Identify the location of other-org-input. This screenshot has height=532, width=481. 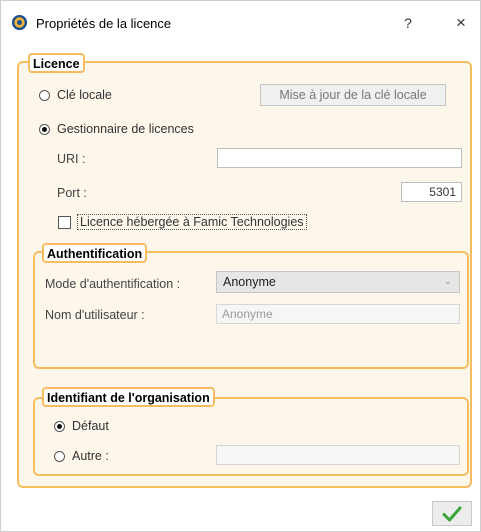
(338, 455).